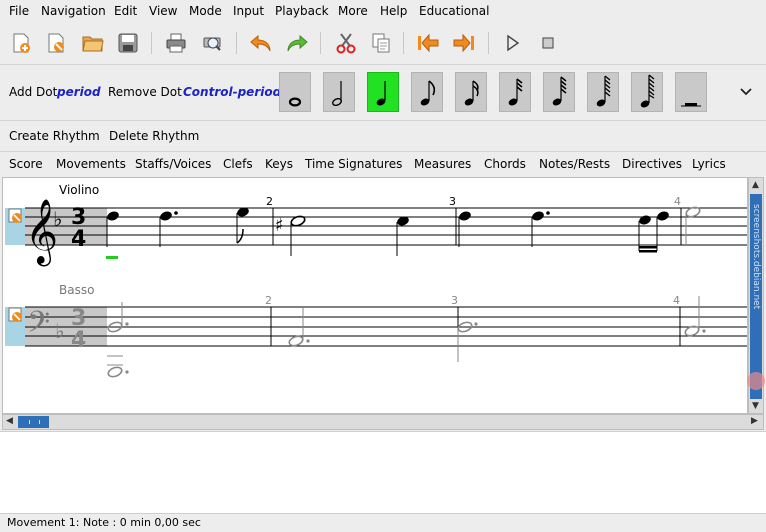  Describe the element at coordinates (754, 421) in the screenshot. I see `scroll-right-icon: ▶` at that location.